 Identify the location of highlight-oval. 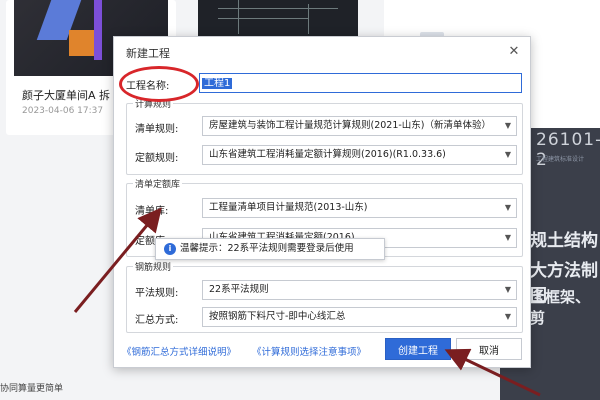
(159, 84).